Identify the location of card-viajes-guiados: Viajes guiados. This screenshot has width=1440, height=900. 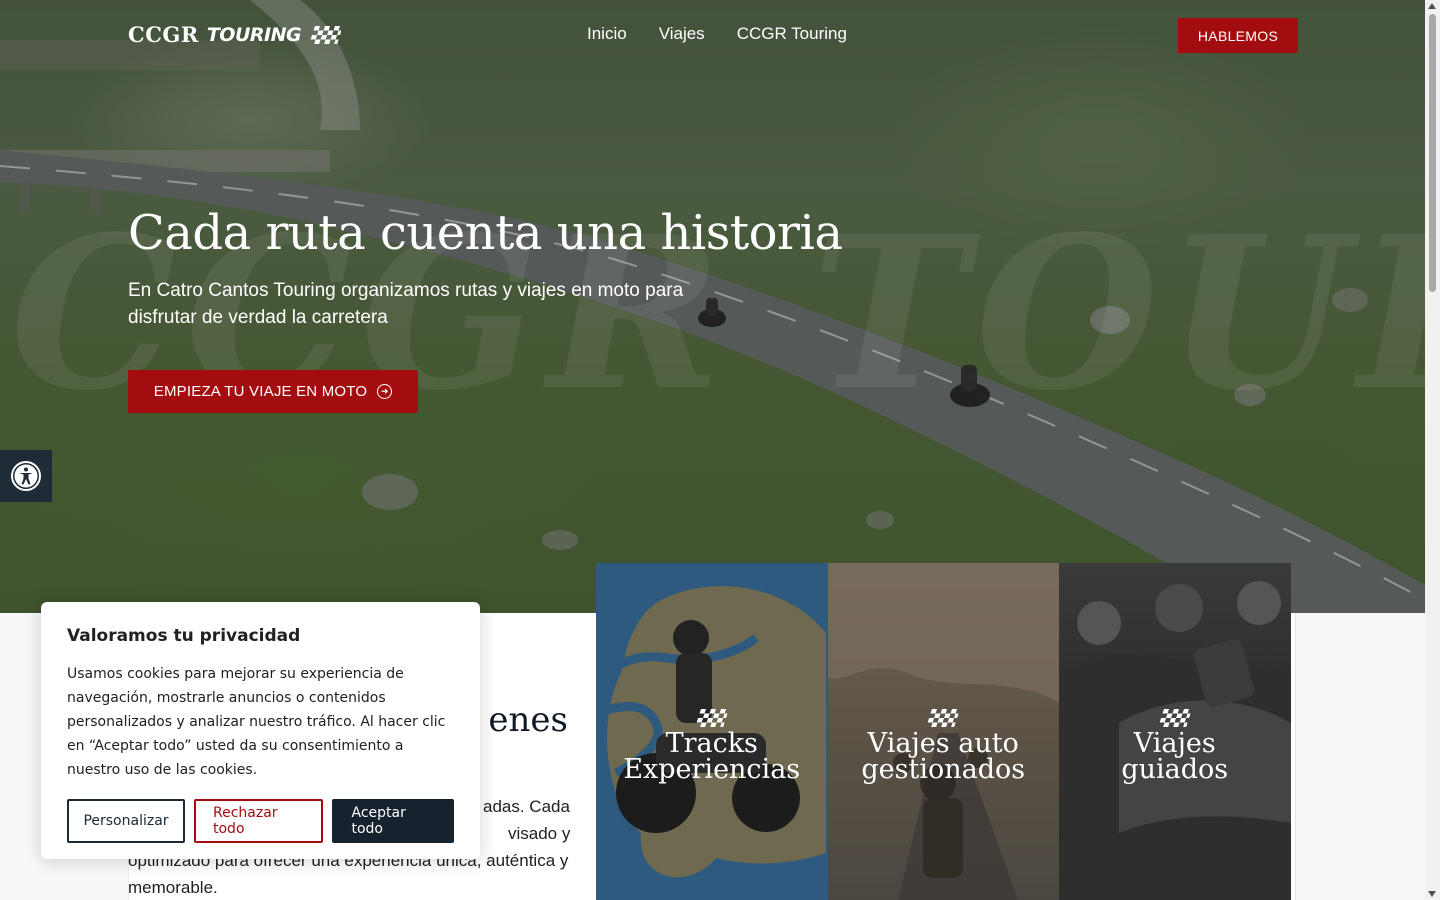
(1175, 731).